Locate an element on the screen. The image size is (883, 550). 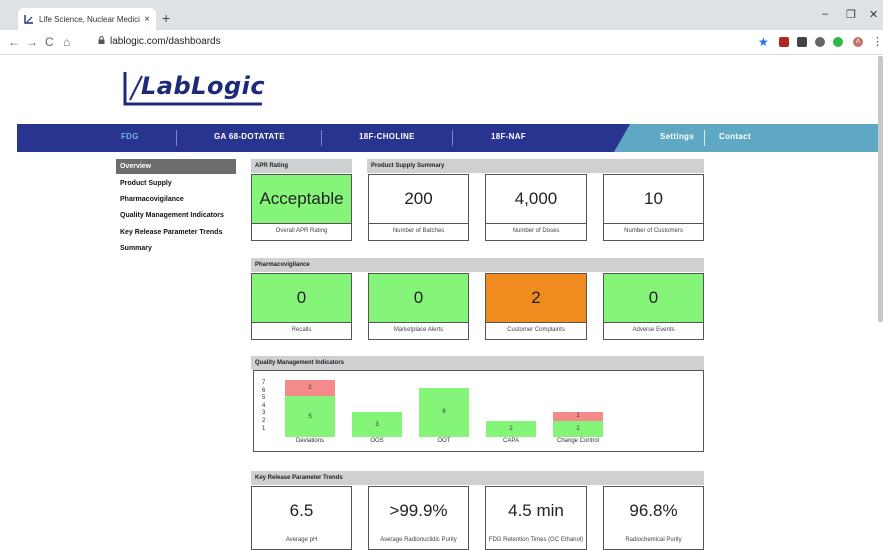
product-supply-header: Product Supply Summary is located at coordinates (535, 166).